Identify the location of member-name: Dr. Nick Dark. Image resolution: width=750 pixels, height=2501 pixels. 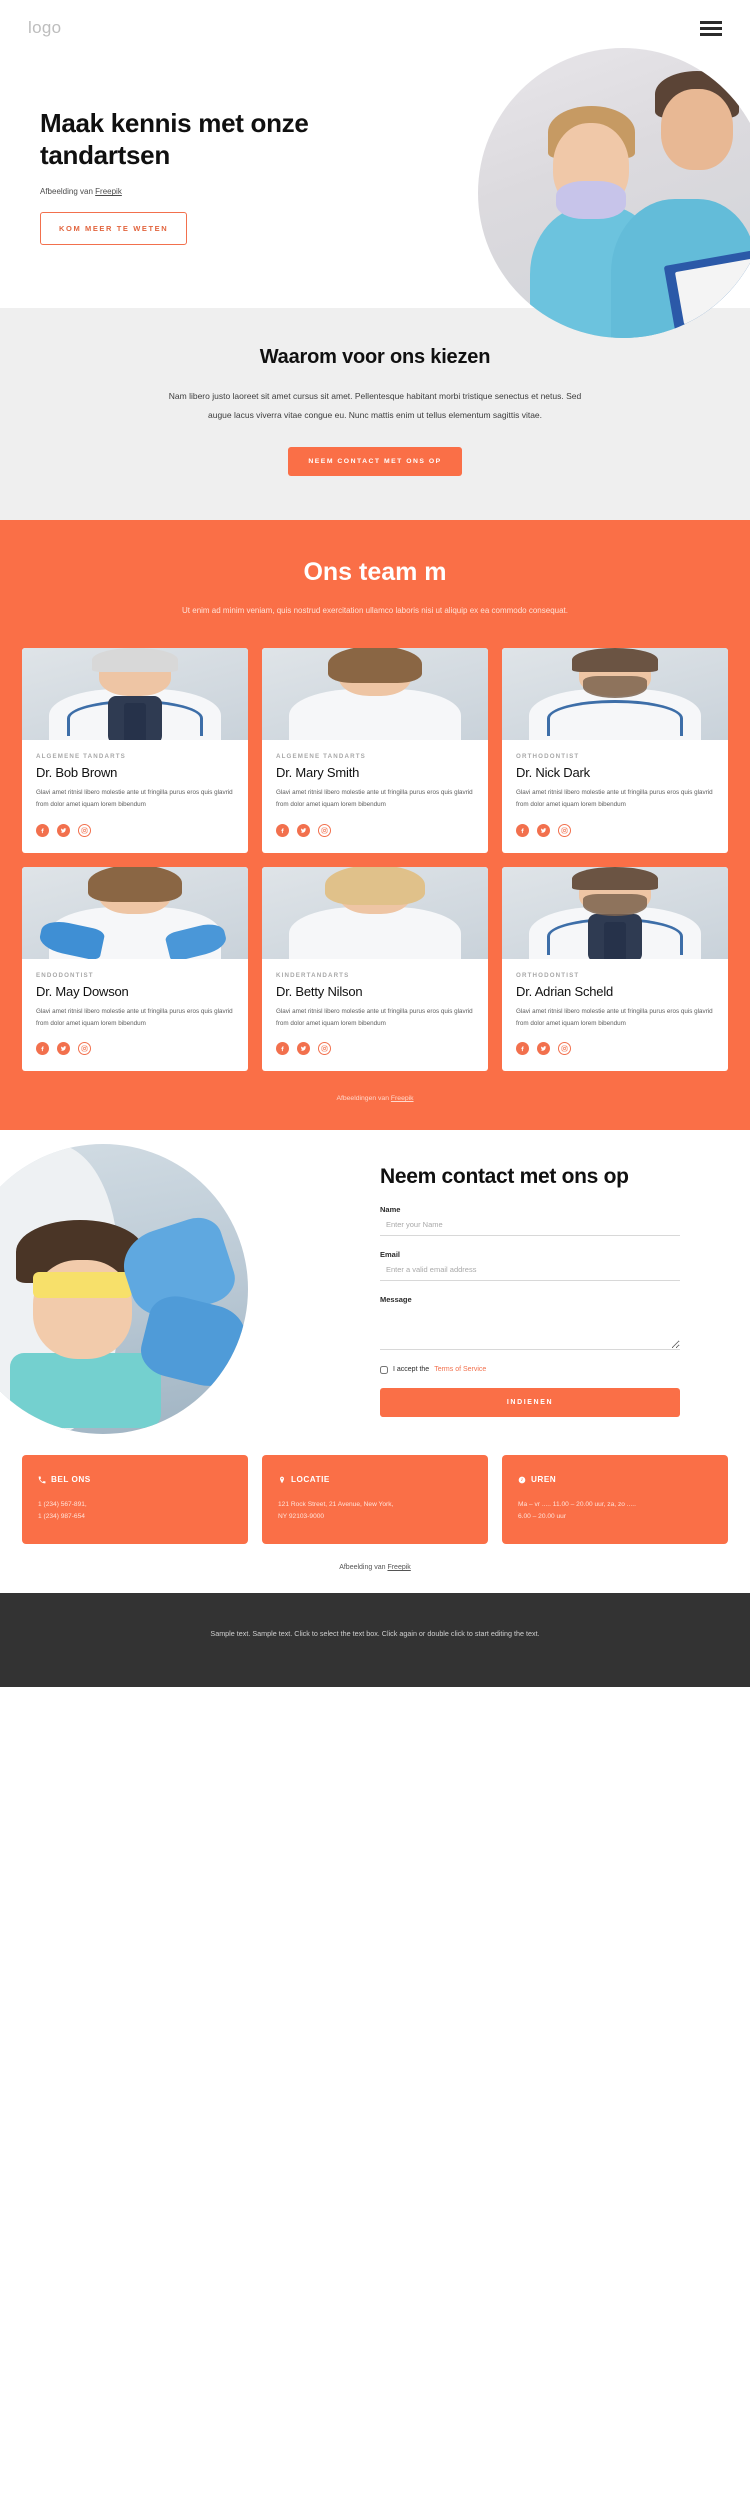
(553, 773).